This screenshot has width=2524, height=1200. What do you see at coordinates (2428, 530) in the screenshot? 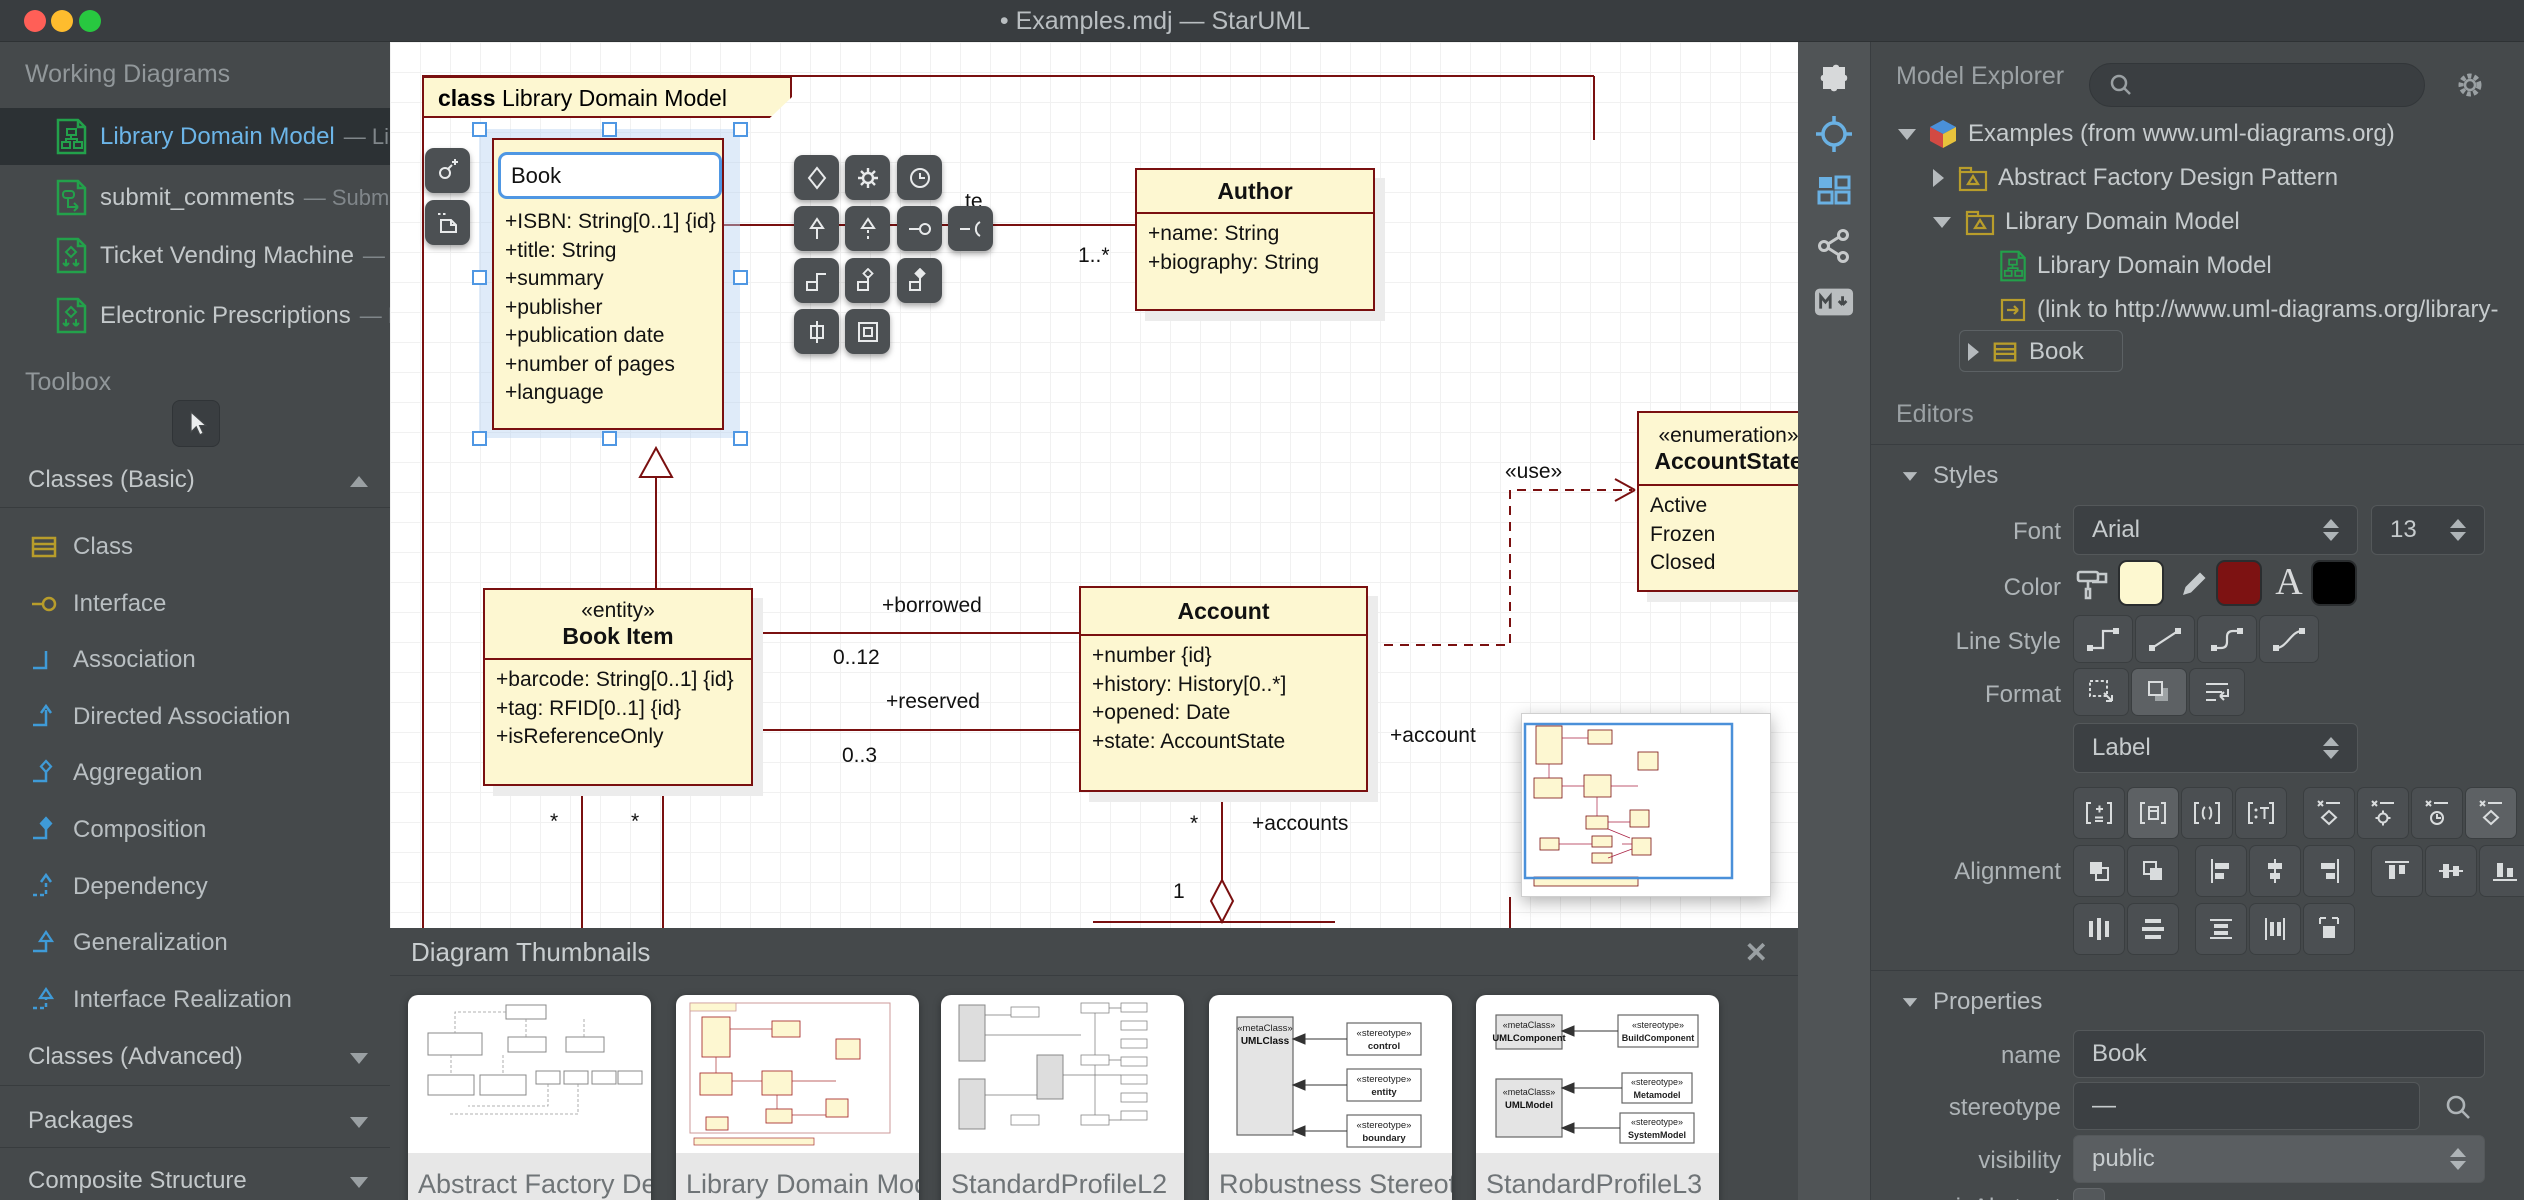
I see `font-size-stepper: 13` at bounding box center [2428, 530].